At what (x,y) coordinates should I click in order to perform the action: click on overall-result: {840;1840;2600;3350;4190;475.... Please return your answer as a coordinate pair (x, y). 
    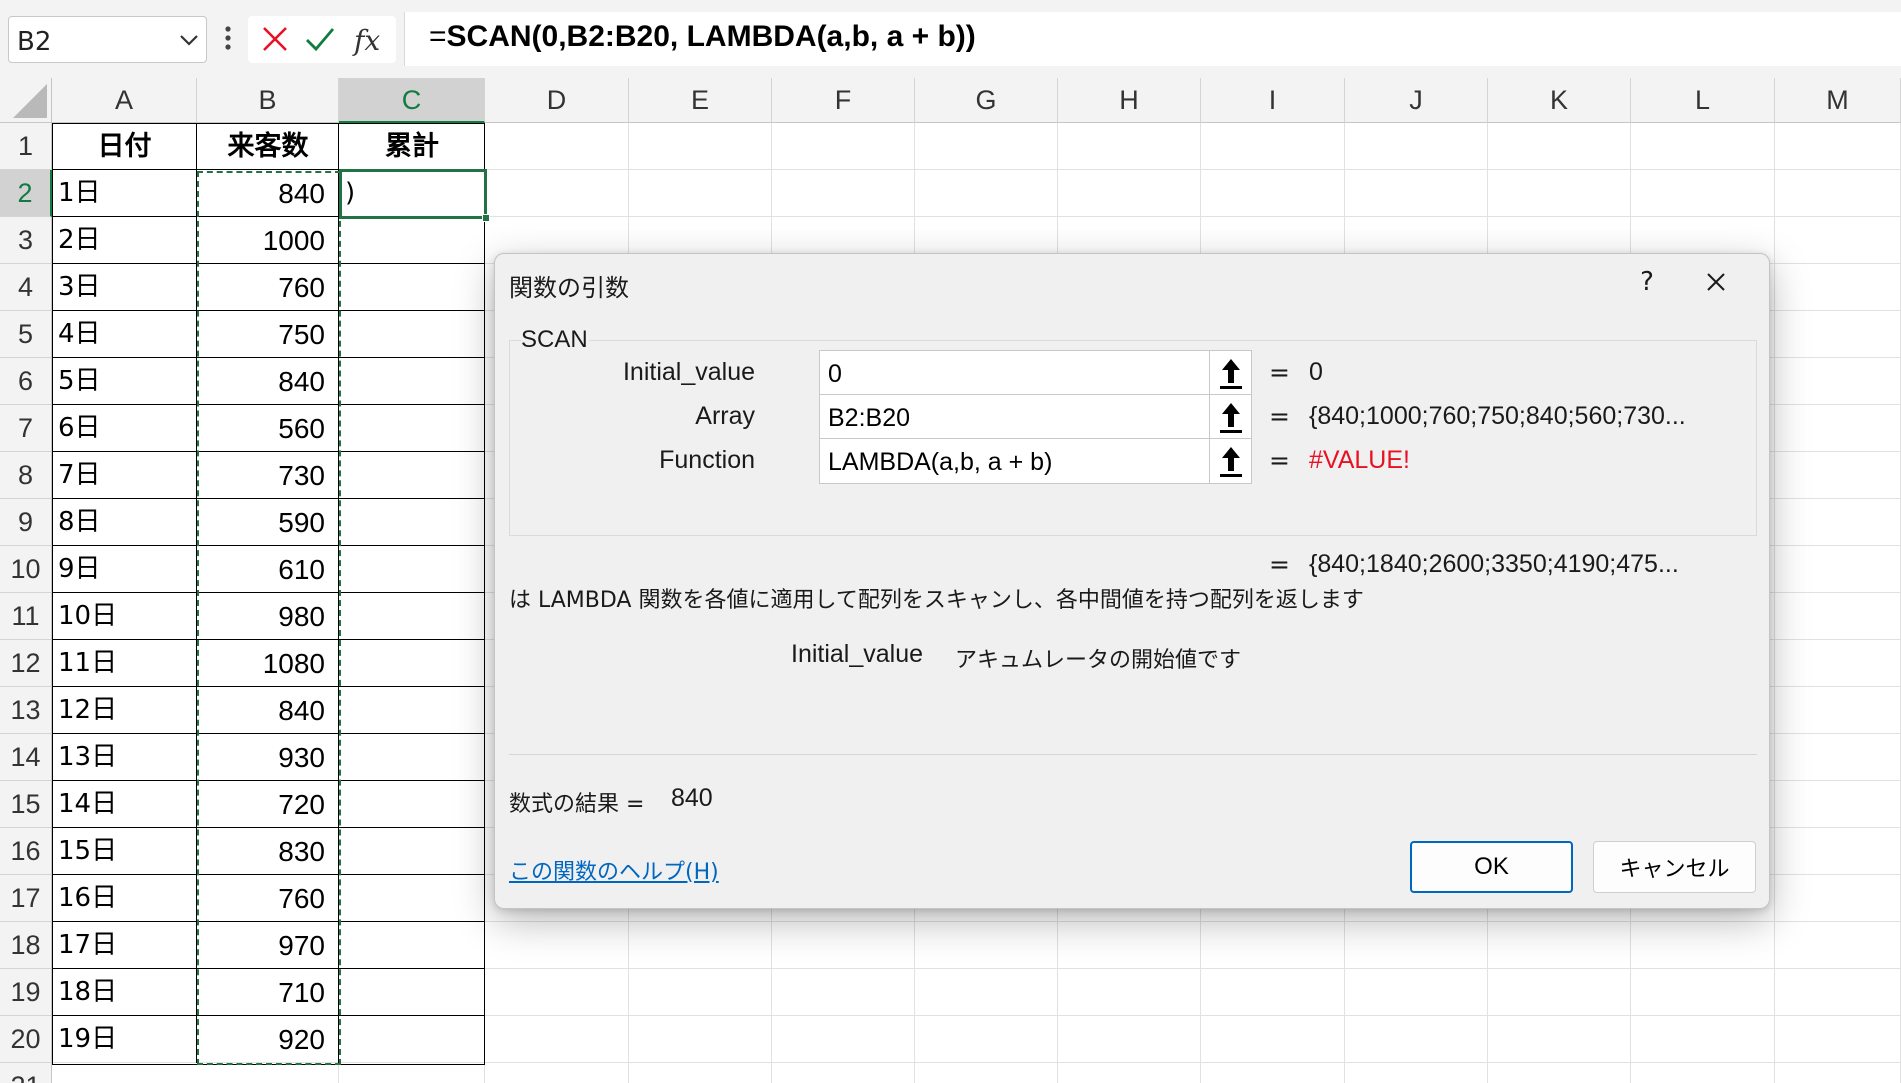
    Looking at the image, I should click on (1494, 564).